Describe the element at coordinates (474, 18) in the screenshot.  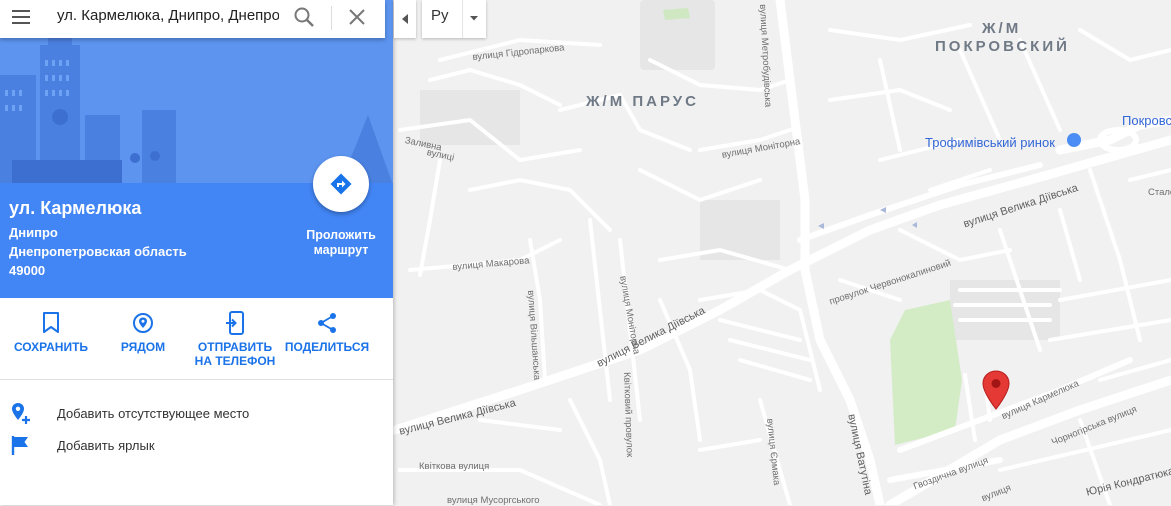
I see `chevron-down-icon` at that location.